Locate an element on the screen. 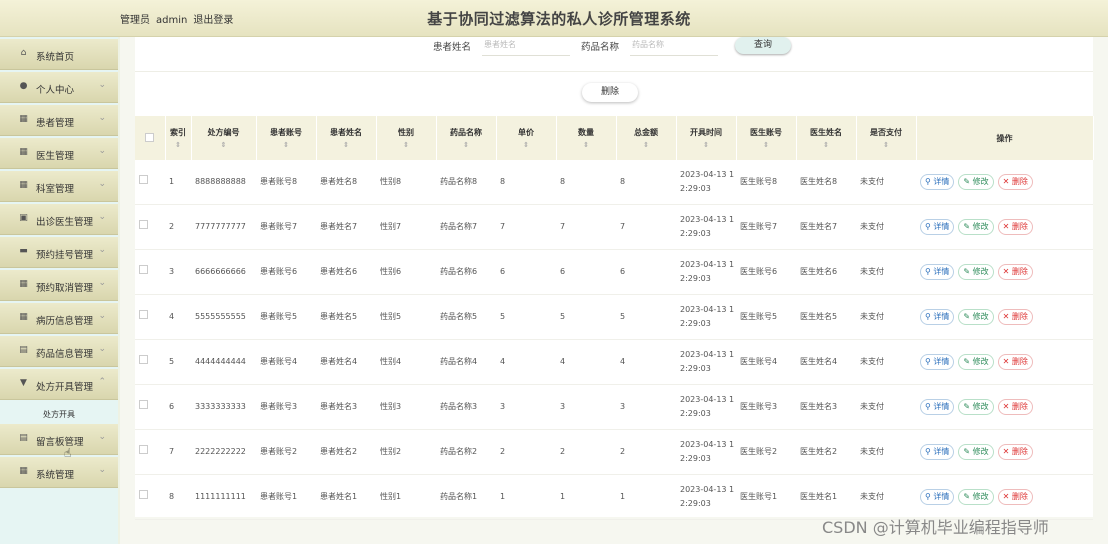 The height and width of the screenshot is (544, 1108). sidebar-item: ▦ 预约取消管理 ⌄ is located at coordinates (59, 285).